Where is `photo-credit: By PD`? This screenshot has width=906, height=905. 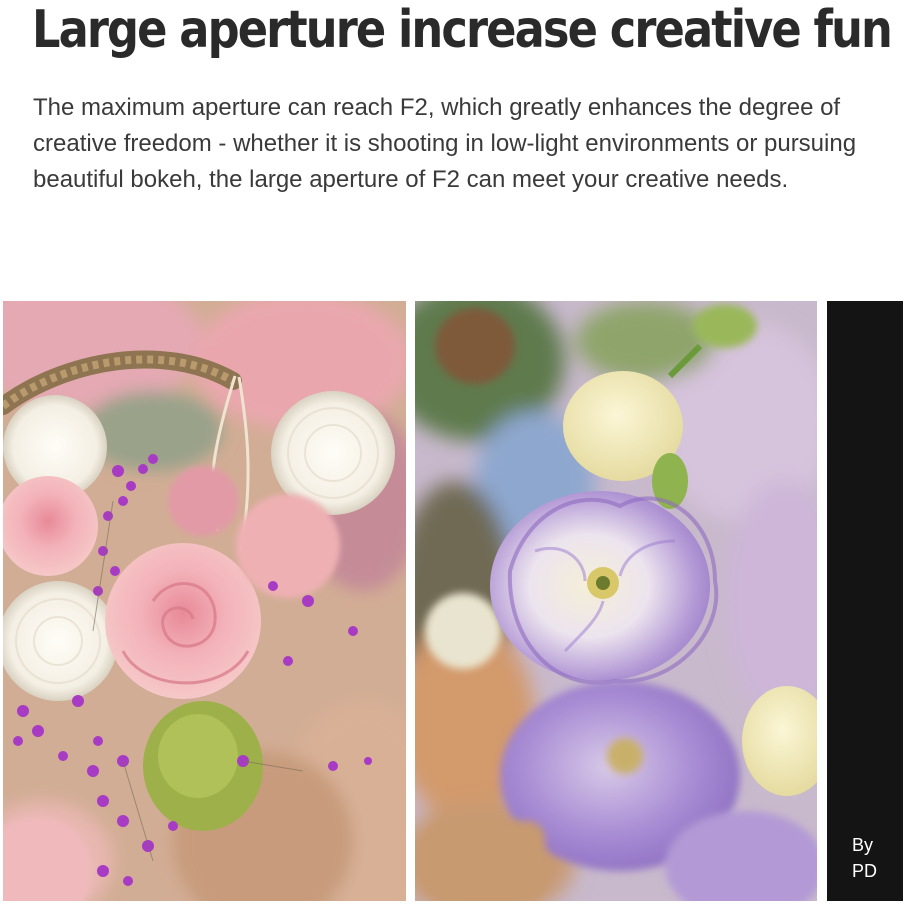
photo-credit: By PD is located at coordinates (864, 858).